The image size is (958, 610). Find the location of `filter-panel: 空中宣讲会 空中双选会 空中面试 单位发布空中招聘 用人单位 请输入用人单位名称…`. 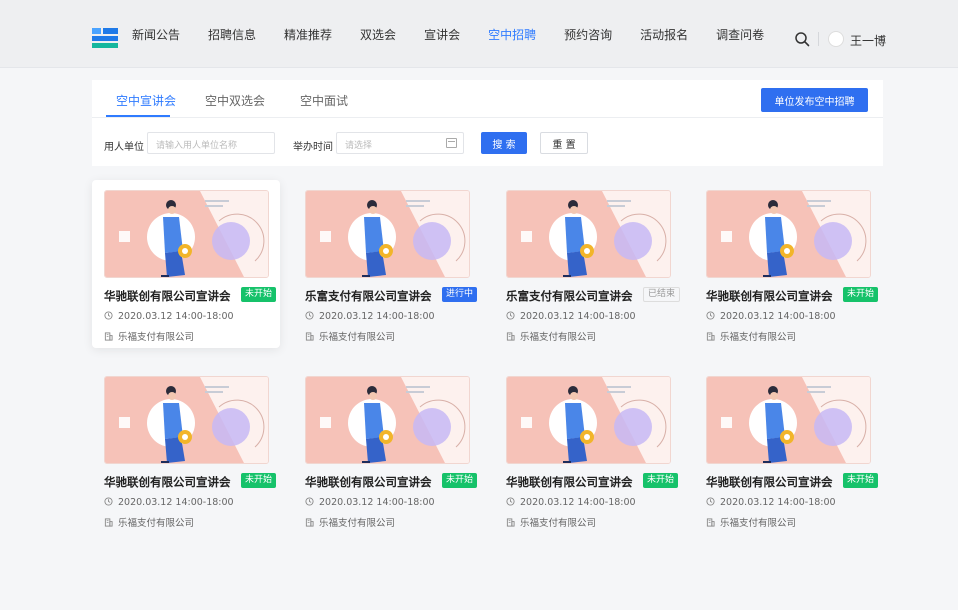

filter-panel: 空中宣讲会 空中双选会 空中面试 单位发布空中招聘 用人单位 请输入用人单位名称… is located at coordinates (487, 123).